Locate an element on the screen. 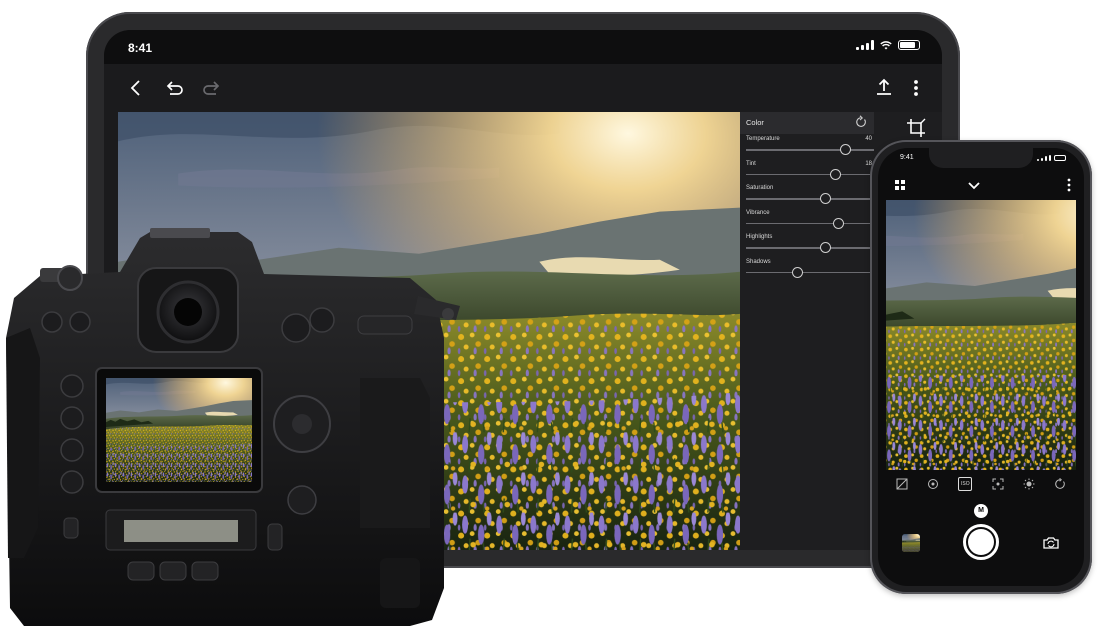 The image size is (1110, 626). slider-shadows: Shadows is located at coordinates (807, 271).